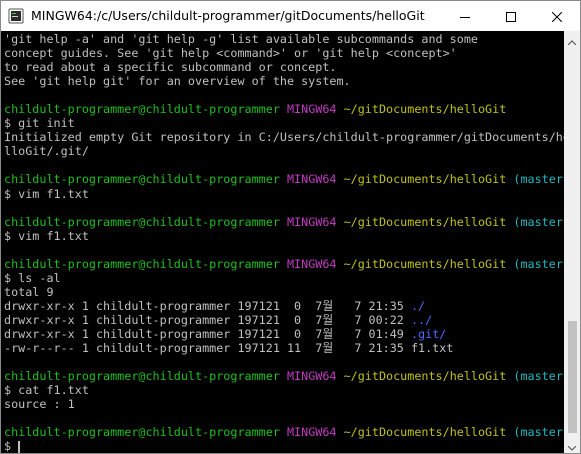 Image resolution: width=581 pixels, height=454 pixels. Describe the element at coordinates (572, 242) in the screenshot. I see `vertical-scrollbar` at that location.